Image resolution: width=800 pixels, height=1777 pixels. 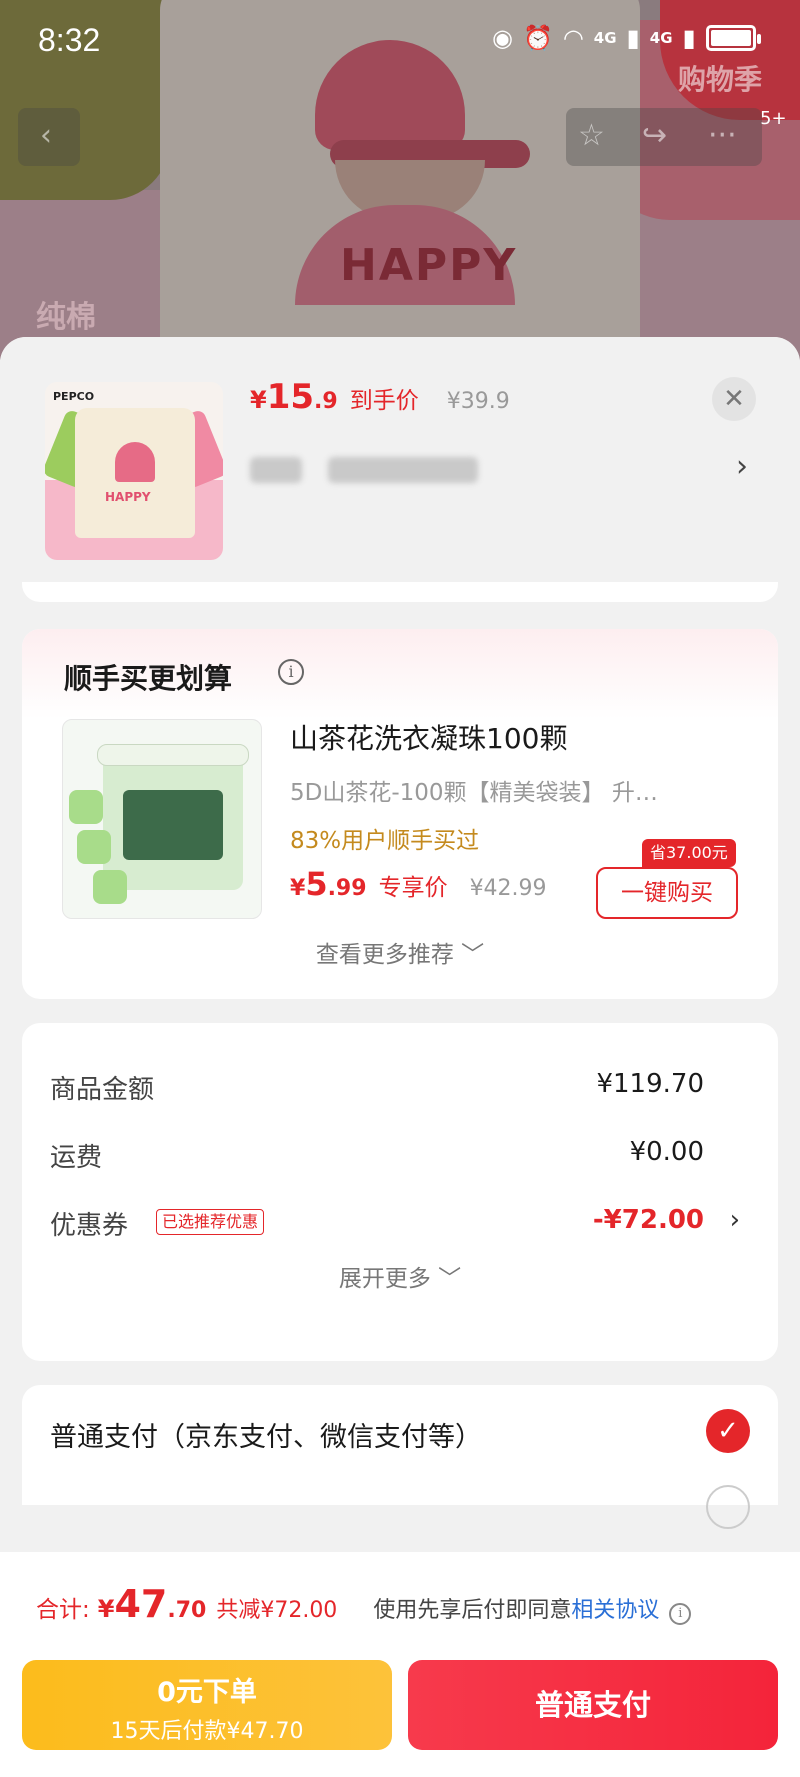 I want to click on price-row: ¥15.9 到手价 ¥39.9, so click(x=380, y=397).